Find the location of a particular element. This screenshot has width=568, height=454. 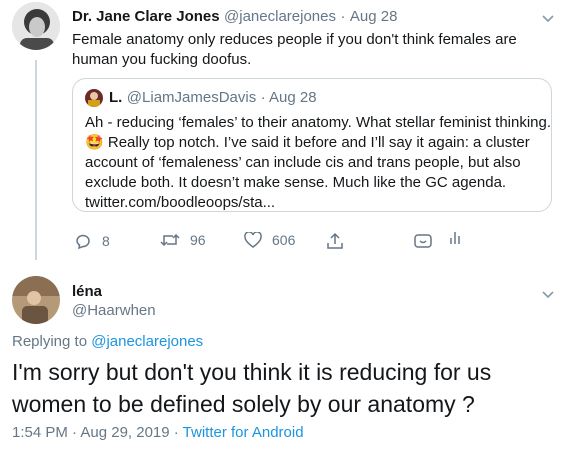

tweet-timestamp: 1:54 PM · Aug 29, 2019 · is located at coordinates (97, 432).